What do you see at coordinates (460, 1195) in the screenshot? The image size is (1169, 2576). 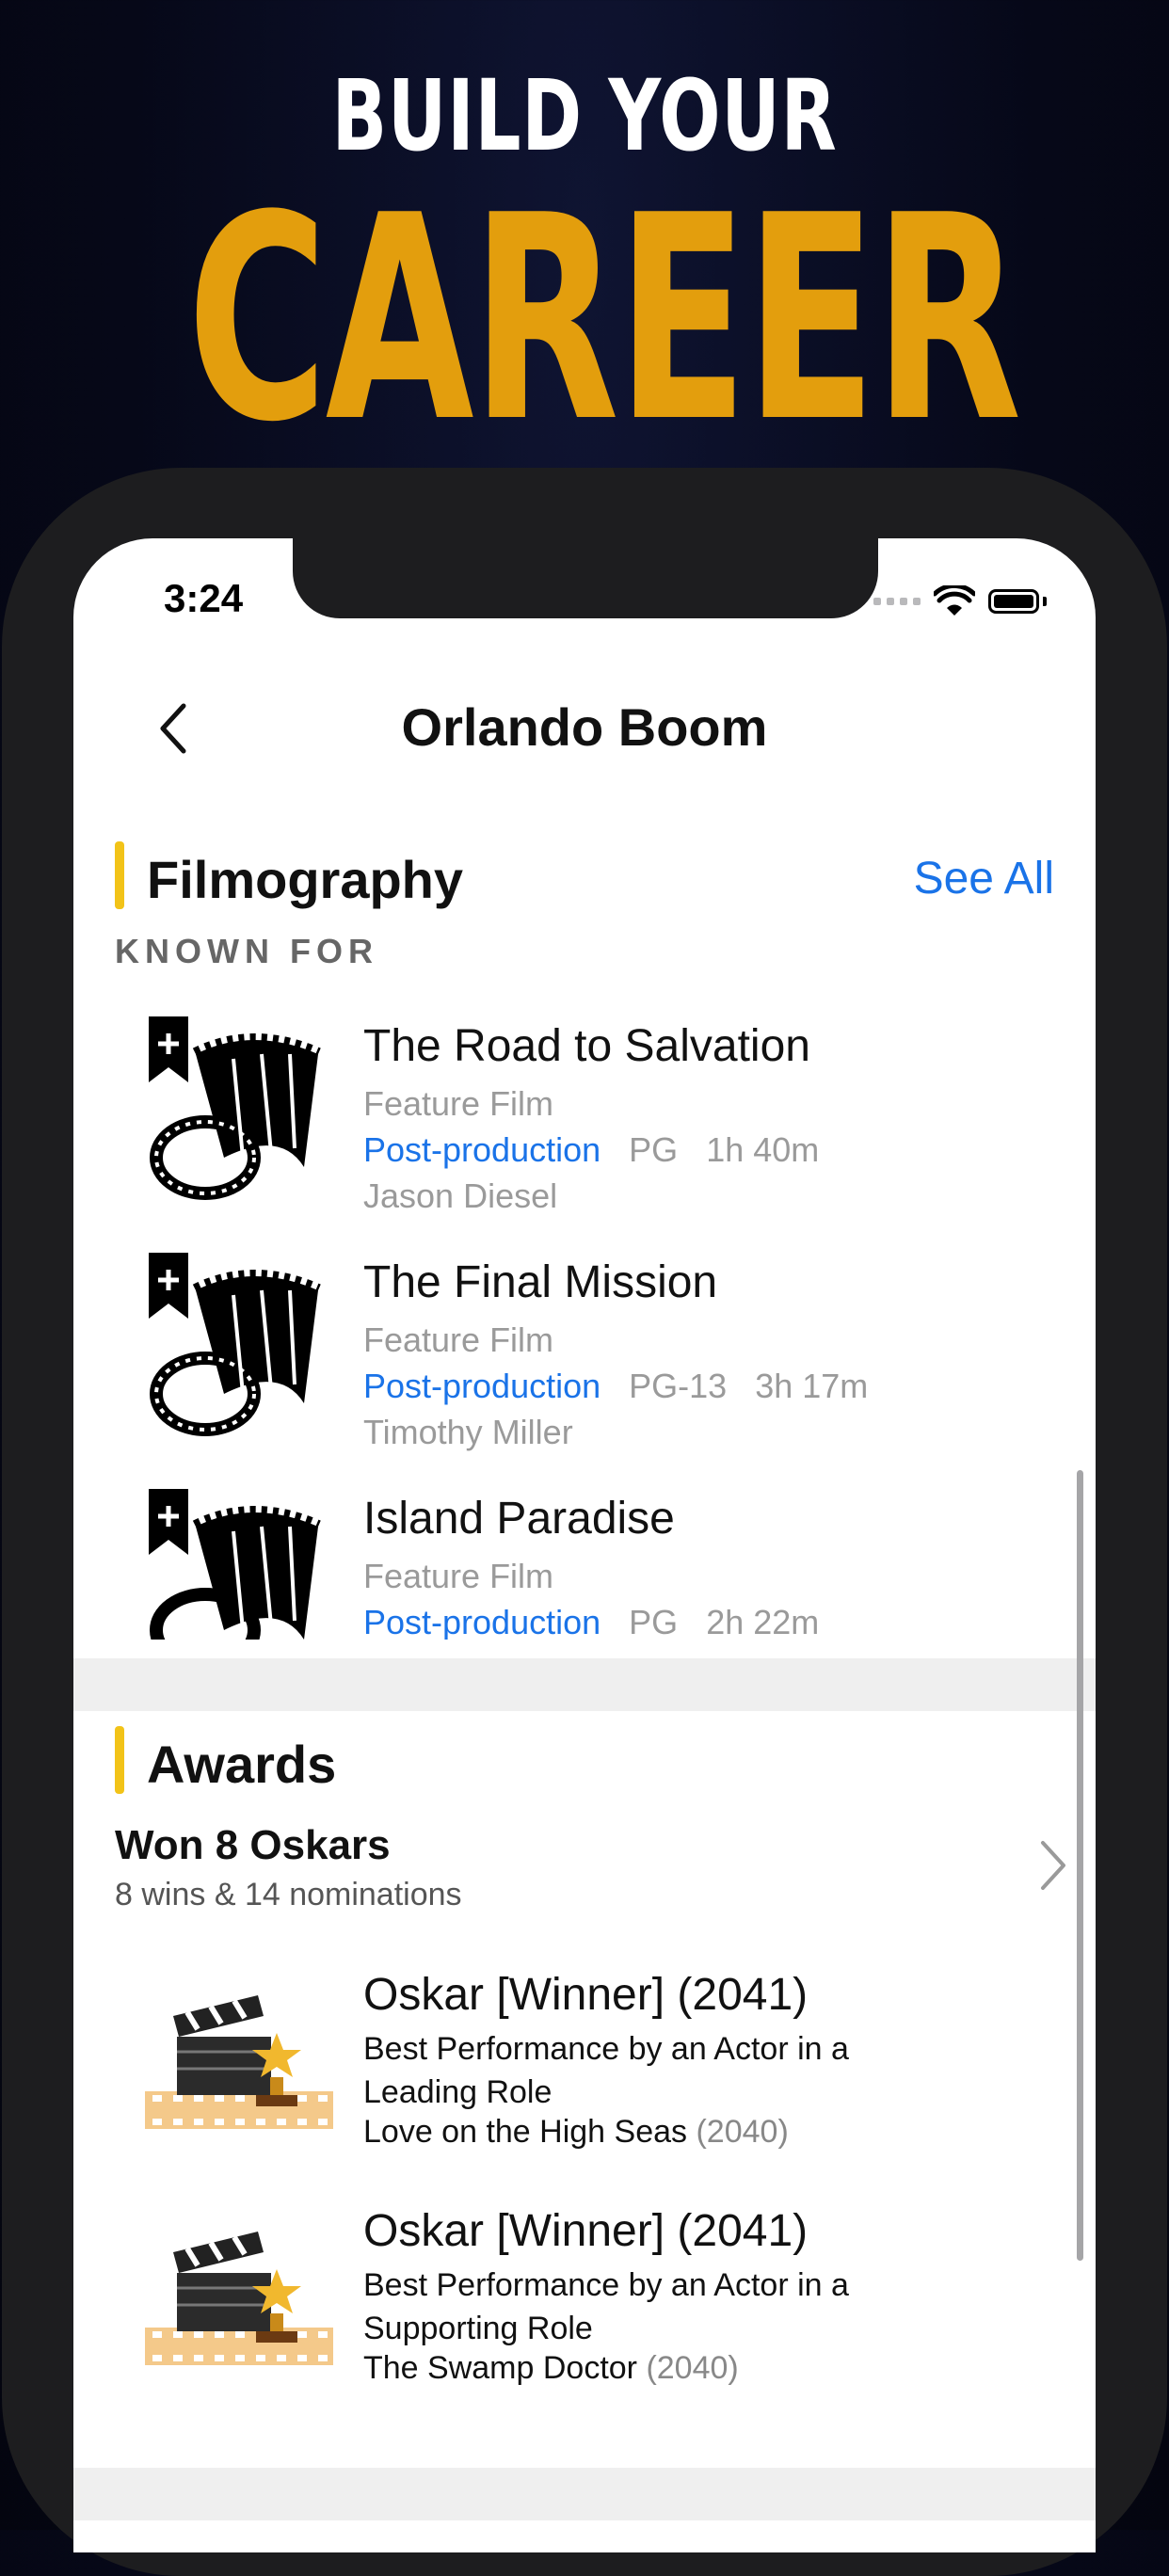 I see `film-director: Jason Diesel` at bounding box center [460, 1195].